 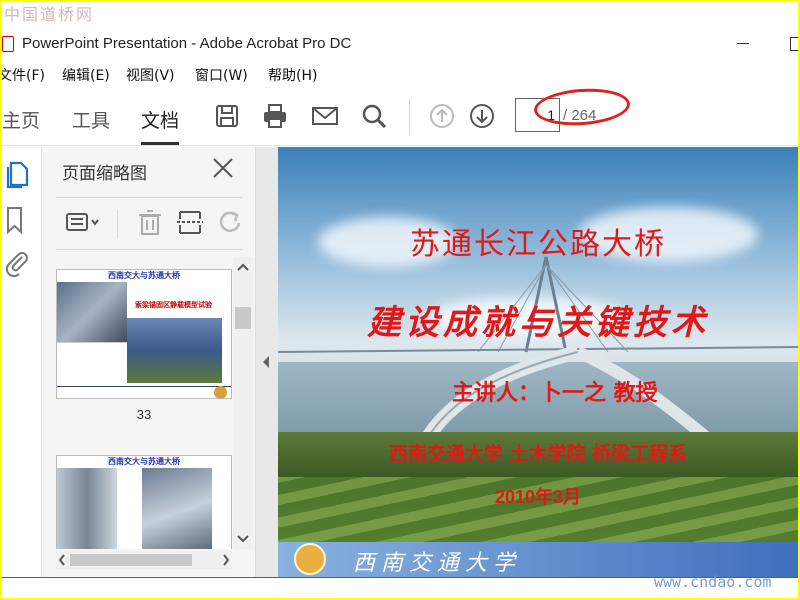 What do you see at coordinates (230, 222) in the screenshot?
I see `rotate-icon` at bounding box center [230, 222].